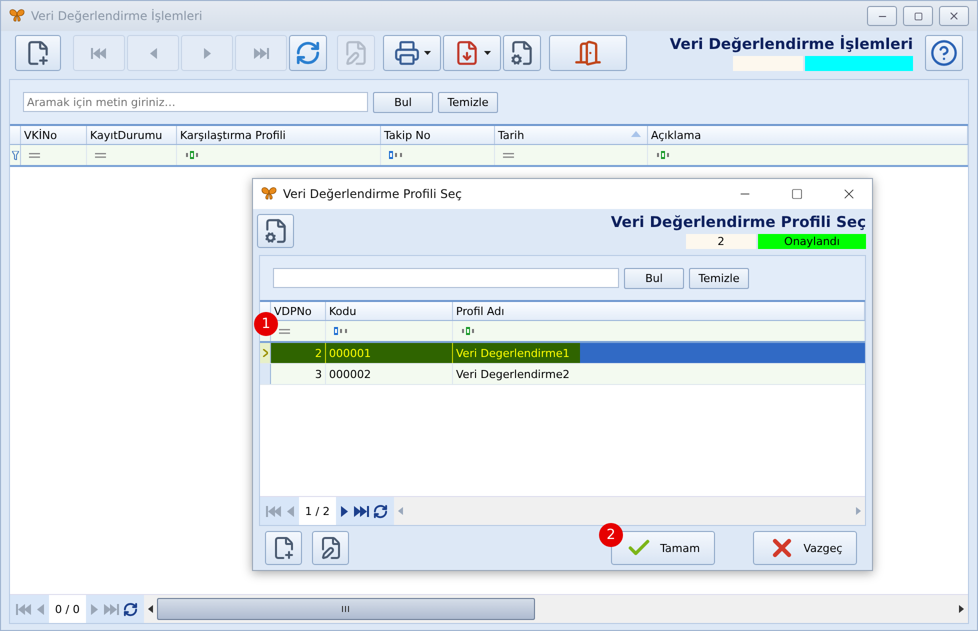 The width and height of the screenshot is (978, 631). Describe the element at coordinates (446, 278) in the screenshot. I see `search-field` at that location.